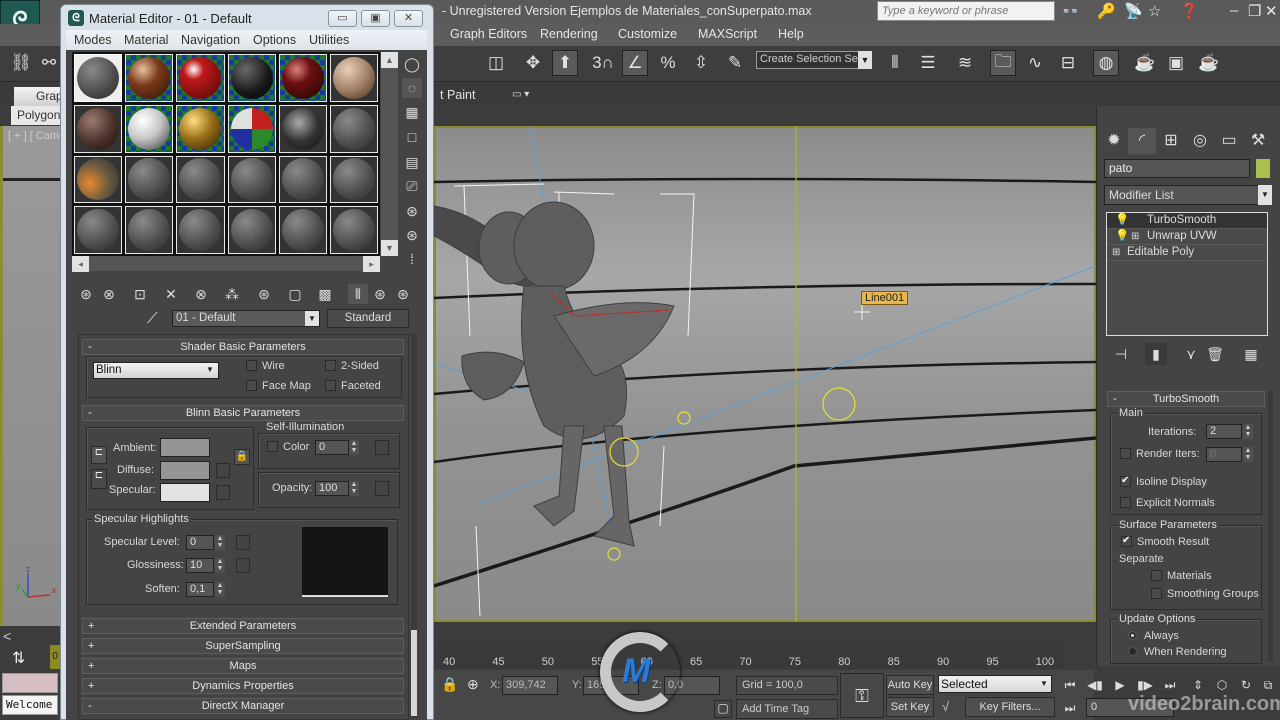 The height and width of the screenshot is (720, 1280). What do you see at coordinates (1246, 685) in the screenshot?
I see `orbit-icon: ↻` at bounding box center [1246, 685].